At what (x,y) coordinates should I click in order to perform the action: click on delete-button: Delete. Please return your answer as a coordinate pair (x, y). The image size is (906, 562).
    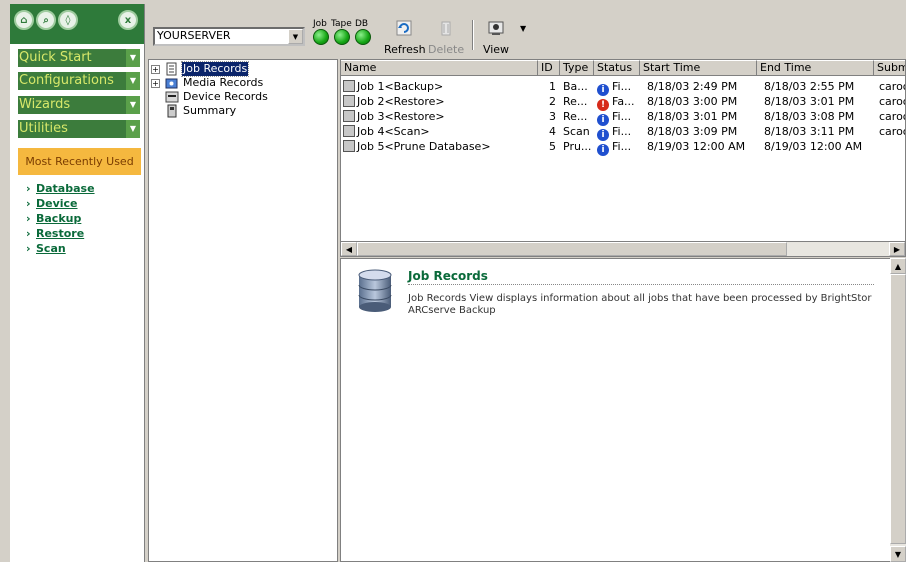
    Looking at the image, I should click on (446, 38).